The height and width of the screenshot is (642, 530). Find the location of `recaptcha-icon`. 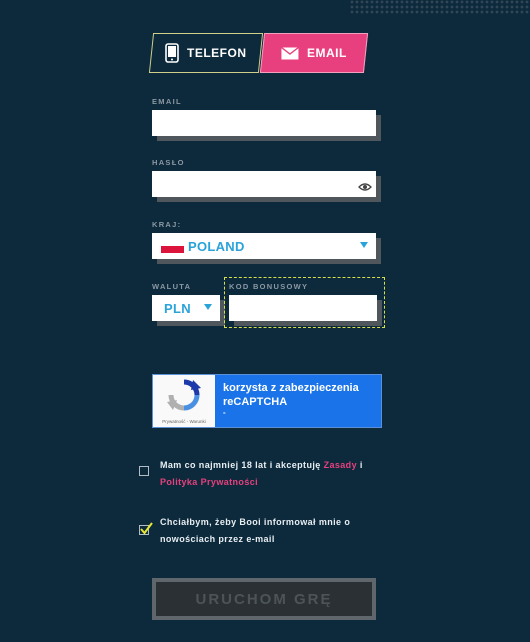

recaptcha-icon is located at coordinates (184, 397).